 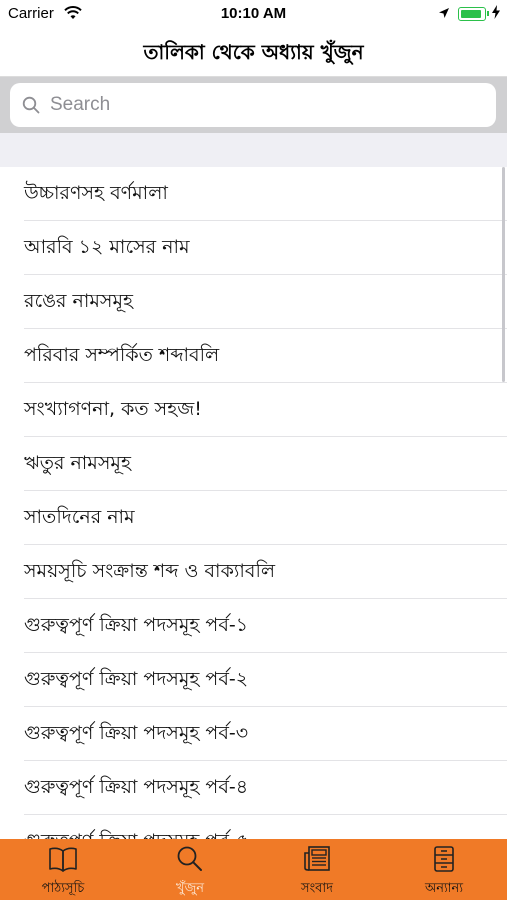 I want to click on list-item: সংখ্যাগণনা, কত সহজ!, so click(x=265, y=410).